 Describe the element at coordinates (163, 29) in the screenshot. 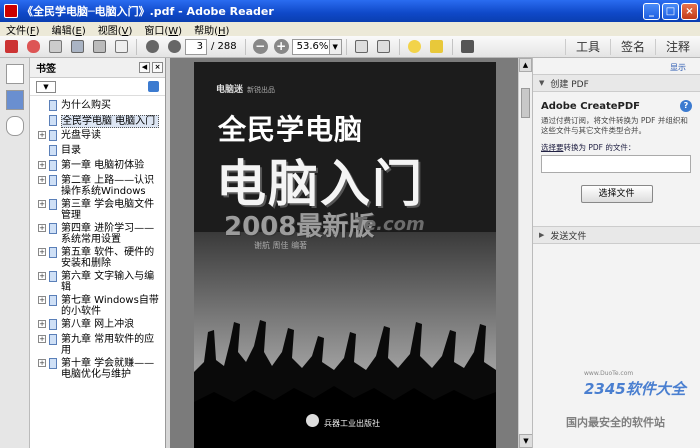

I see `menu-window: 窗口(W)` at that location.